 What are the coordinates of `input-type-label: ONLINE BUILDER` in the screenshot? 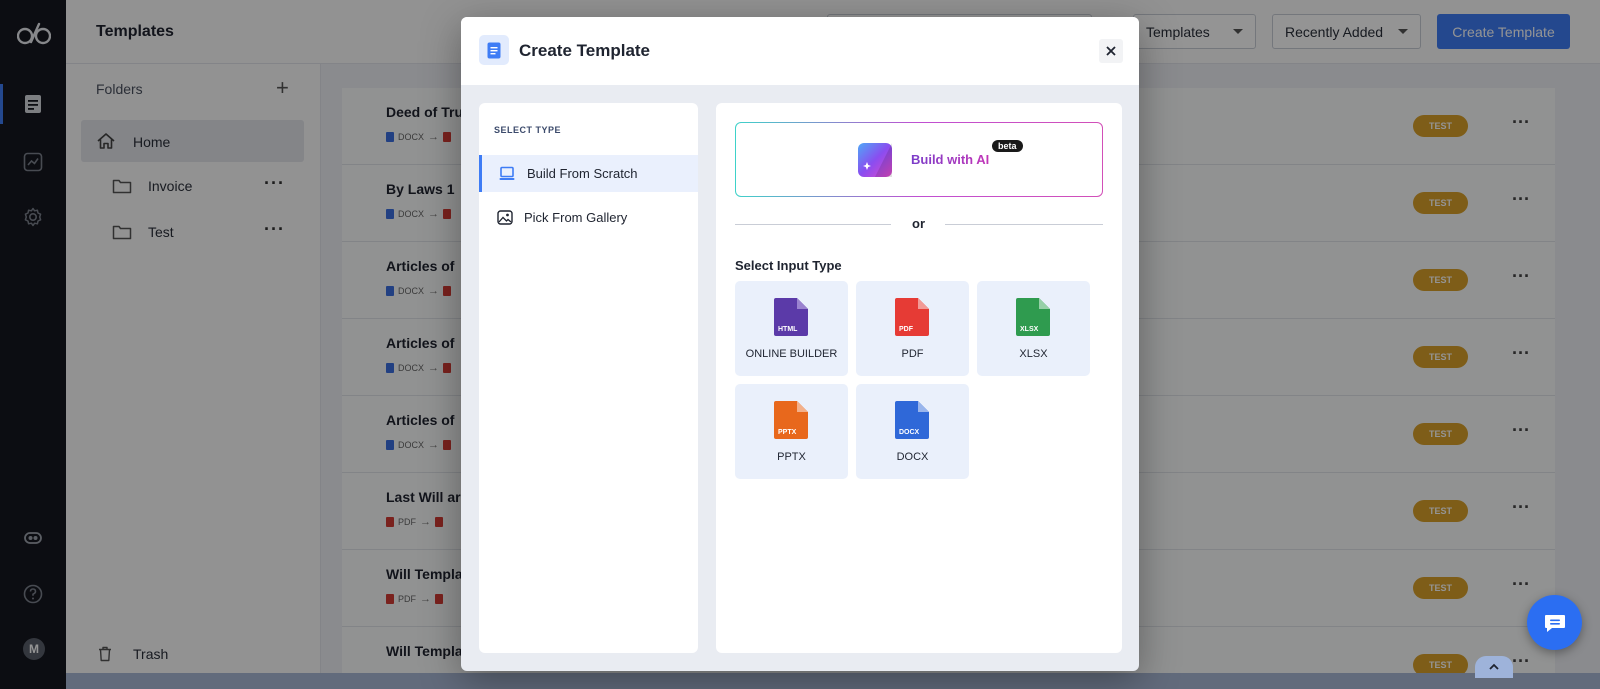 It's located at (791, 354).